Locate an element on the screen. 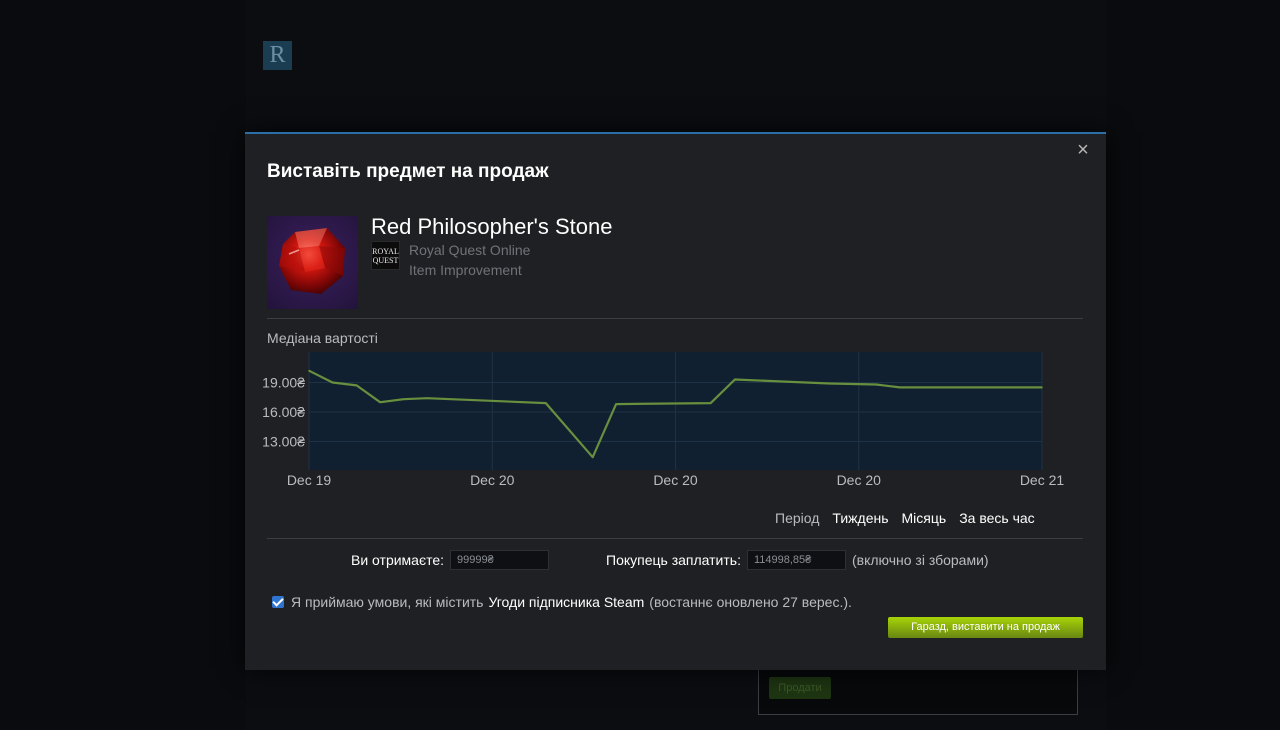 The width and height of the screenshot is (1280, 730). subscriber-agreement-link: Угоди підписника Steam is located at coordinates (566, 602).